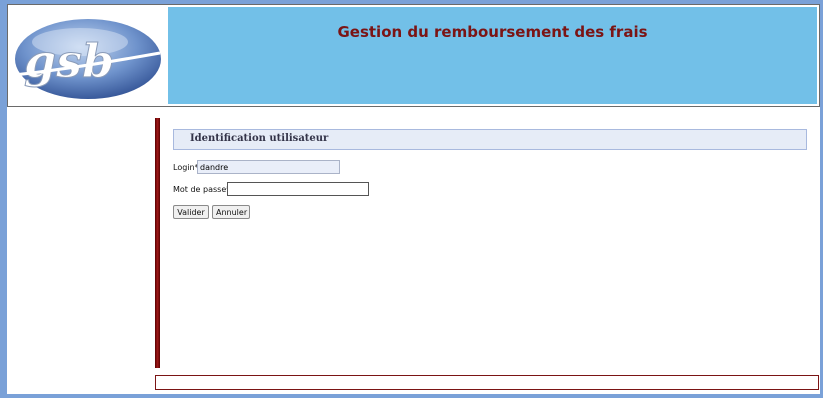 Image resolution: width=823 pixels, height=398 pixels. What do you see at coordinates (492, 32) in the screenshot?
I see `page-title: Gestion du remboursement des frais` at bounding box center [492, 32].